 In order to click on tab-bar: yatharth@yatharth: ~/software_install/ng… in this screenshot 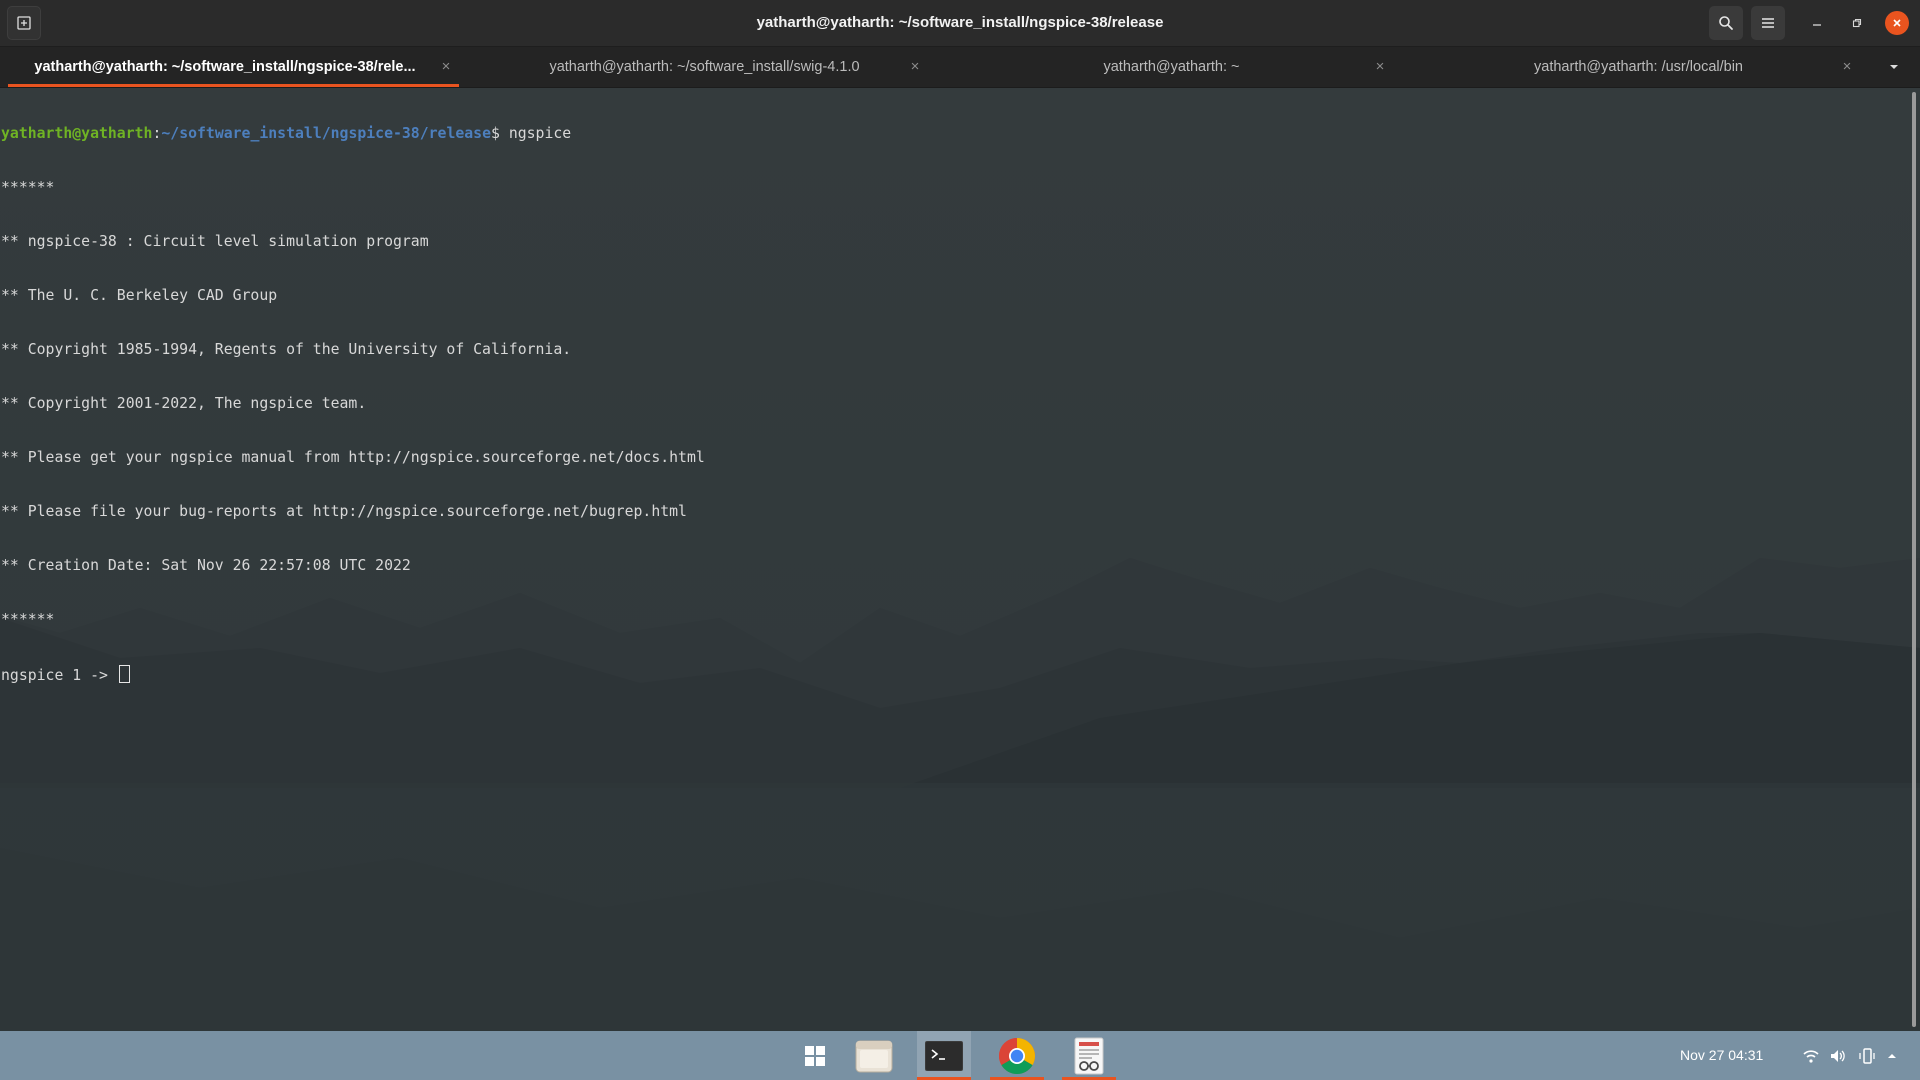, I will do `click(960, 67)`.